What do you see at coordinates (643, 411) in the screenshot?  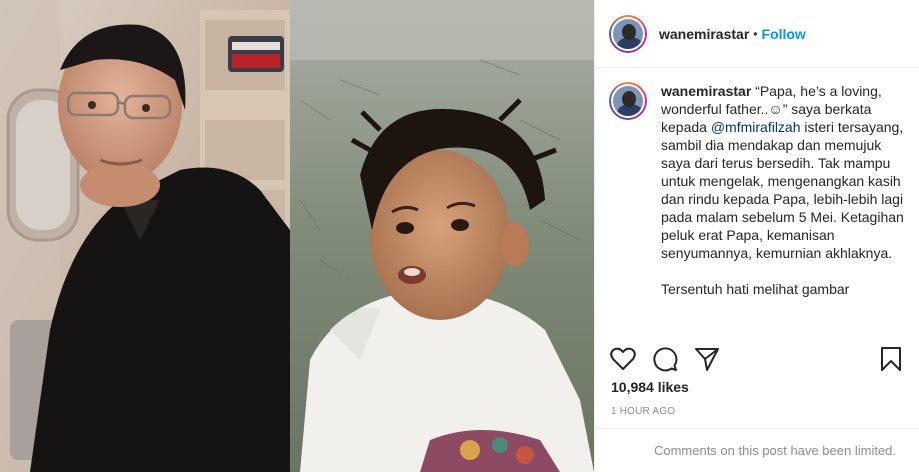 I see `post-timestamp: 1 HOUR AGO` at bounding box center [643, 411].